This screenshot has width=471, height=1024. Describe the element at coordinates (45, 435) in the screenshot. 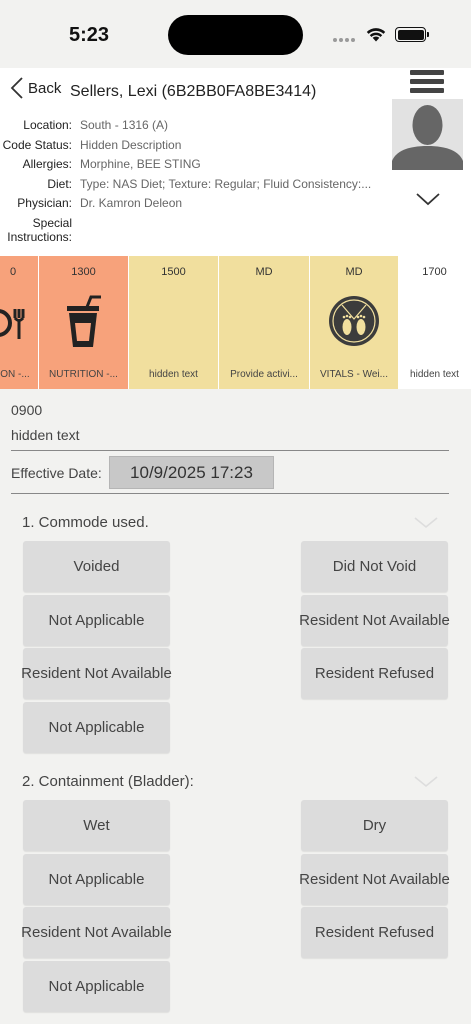

I see `task-detail-title: hidden text` at that location.